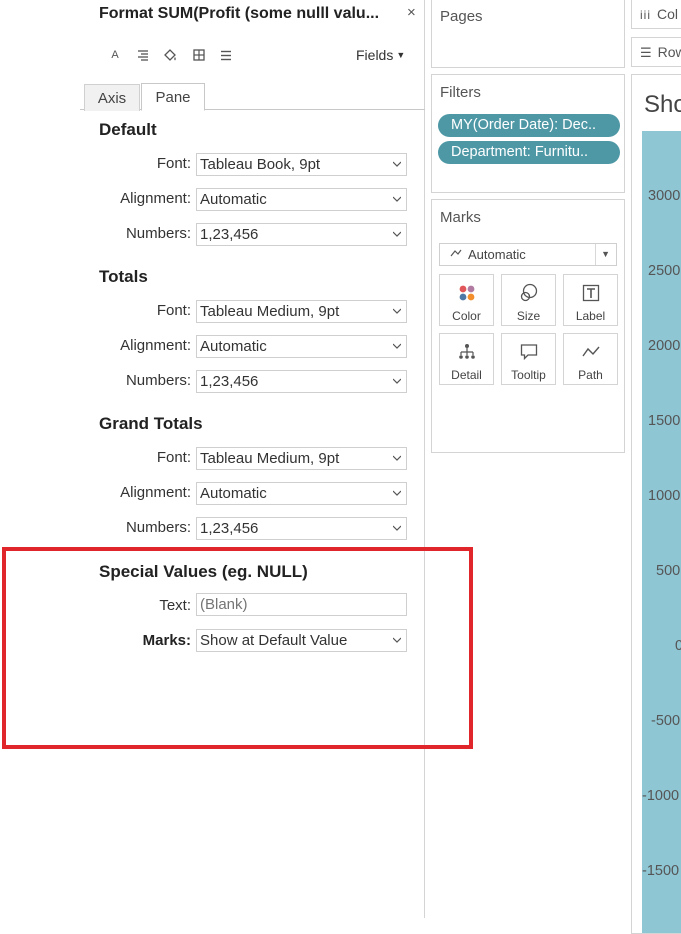 The height and width of the screenshot is (934, 681). What do you see at coordinates (590, 375) in the screenshot?
I see `marks-path-label: Path` at bounding box center [590, 375].